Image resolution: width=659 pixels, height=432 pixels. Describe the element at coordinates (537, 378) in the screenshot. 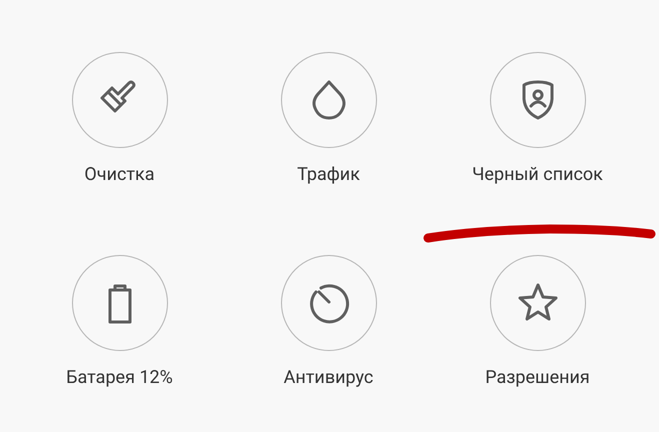

I see `tile-label: Разрешения` at that location.